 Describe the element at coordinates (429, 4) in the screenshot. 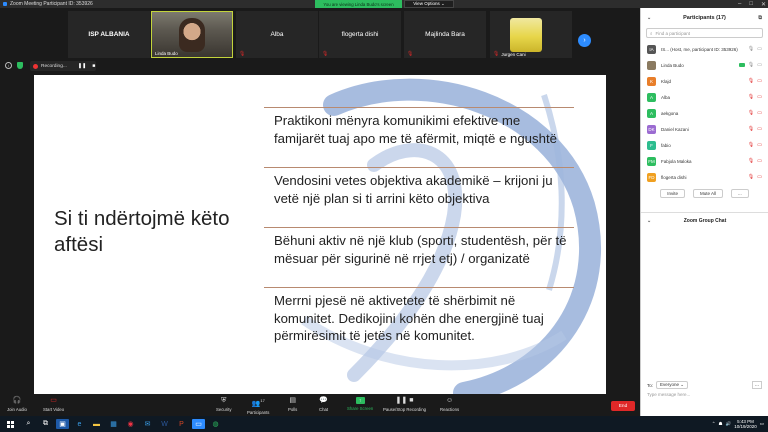

I see `view-options-button: View Options ⌄` at that location.